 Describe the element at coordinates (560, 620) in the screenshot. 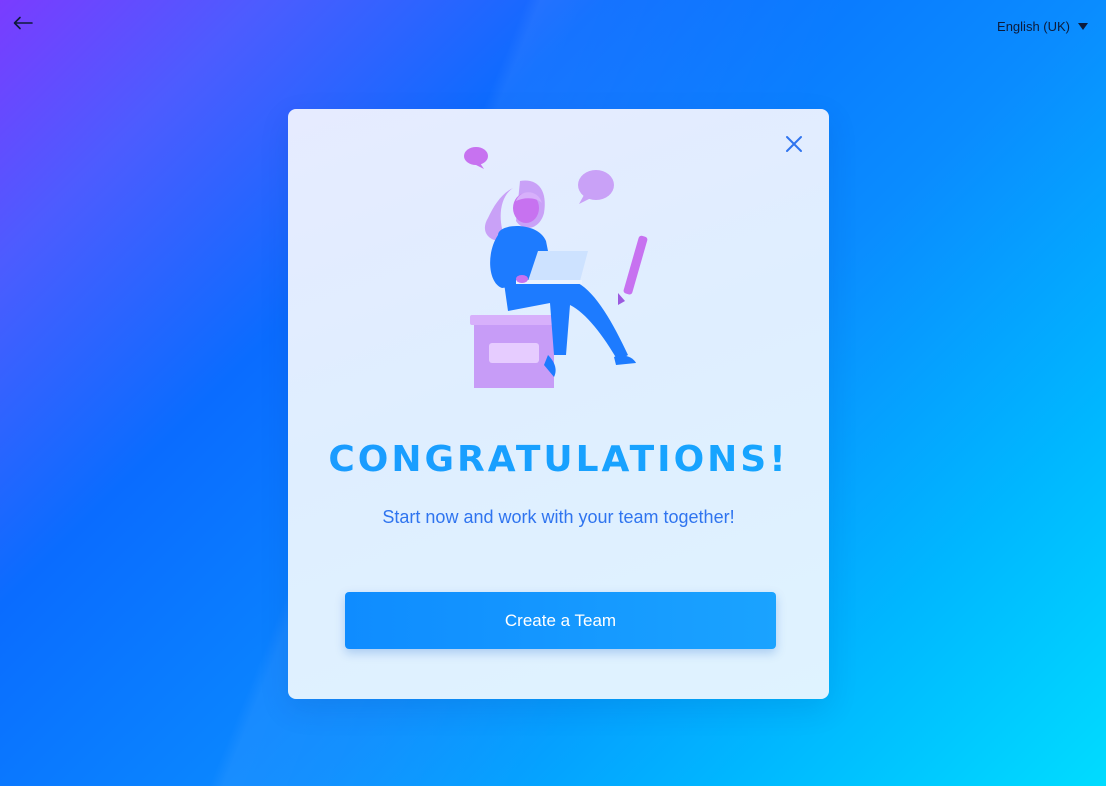

I see `create-team-button: Create a Team` at that location.